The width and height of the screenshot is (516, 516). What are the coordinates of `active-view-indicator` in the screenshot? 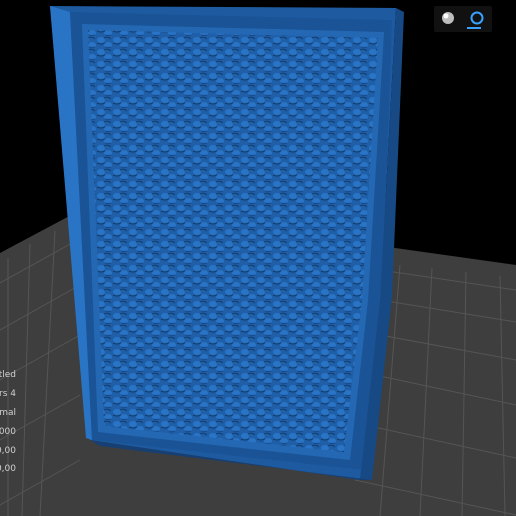 It's located at (474, 28).